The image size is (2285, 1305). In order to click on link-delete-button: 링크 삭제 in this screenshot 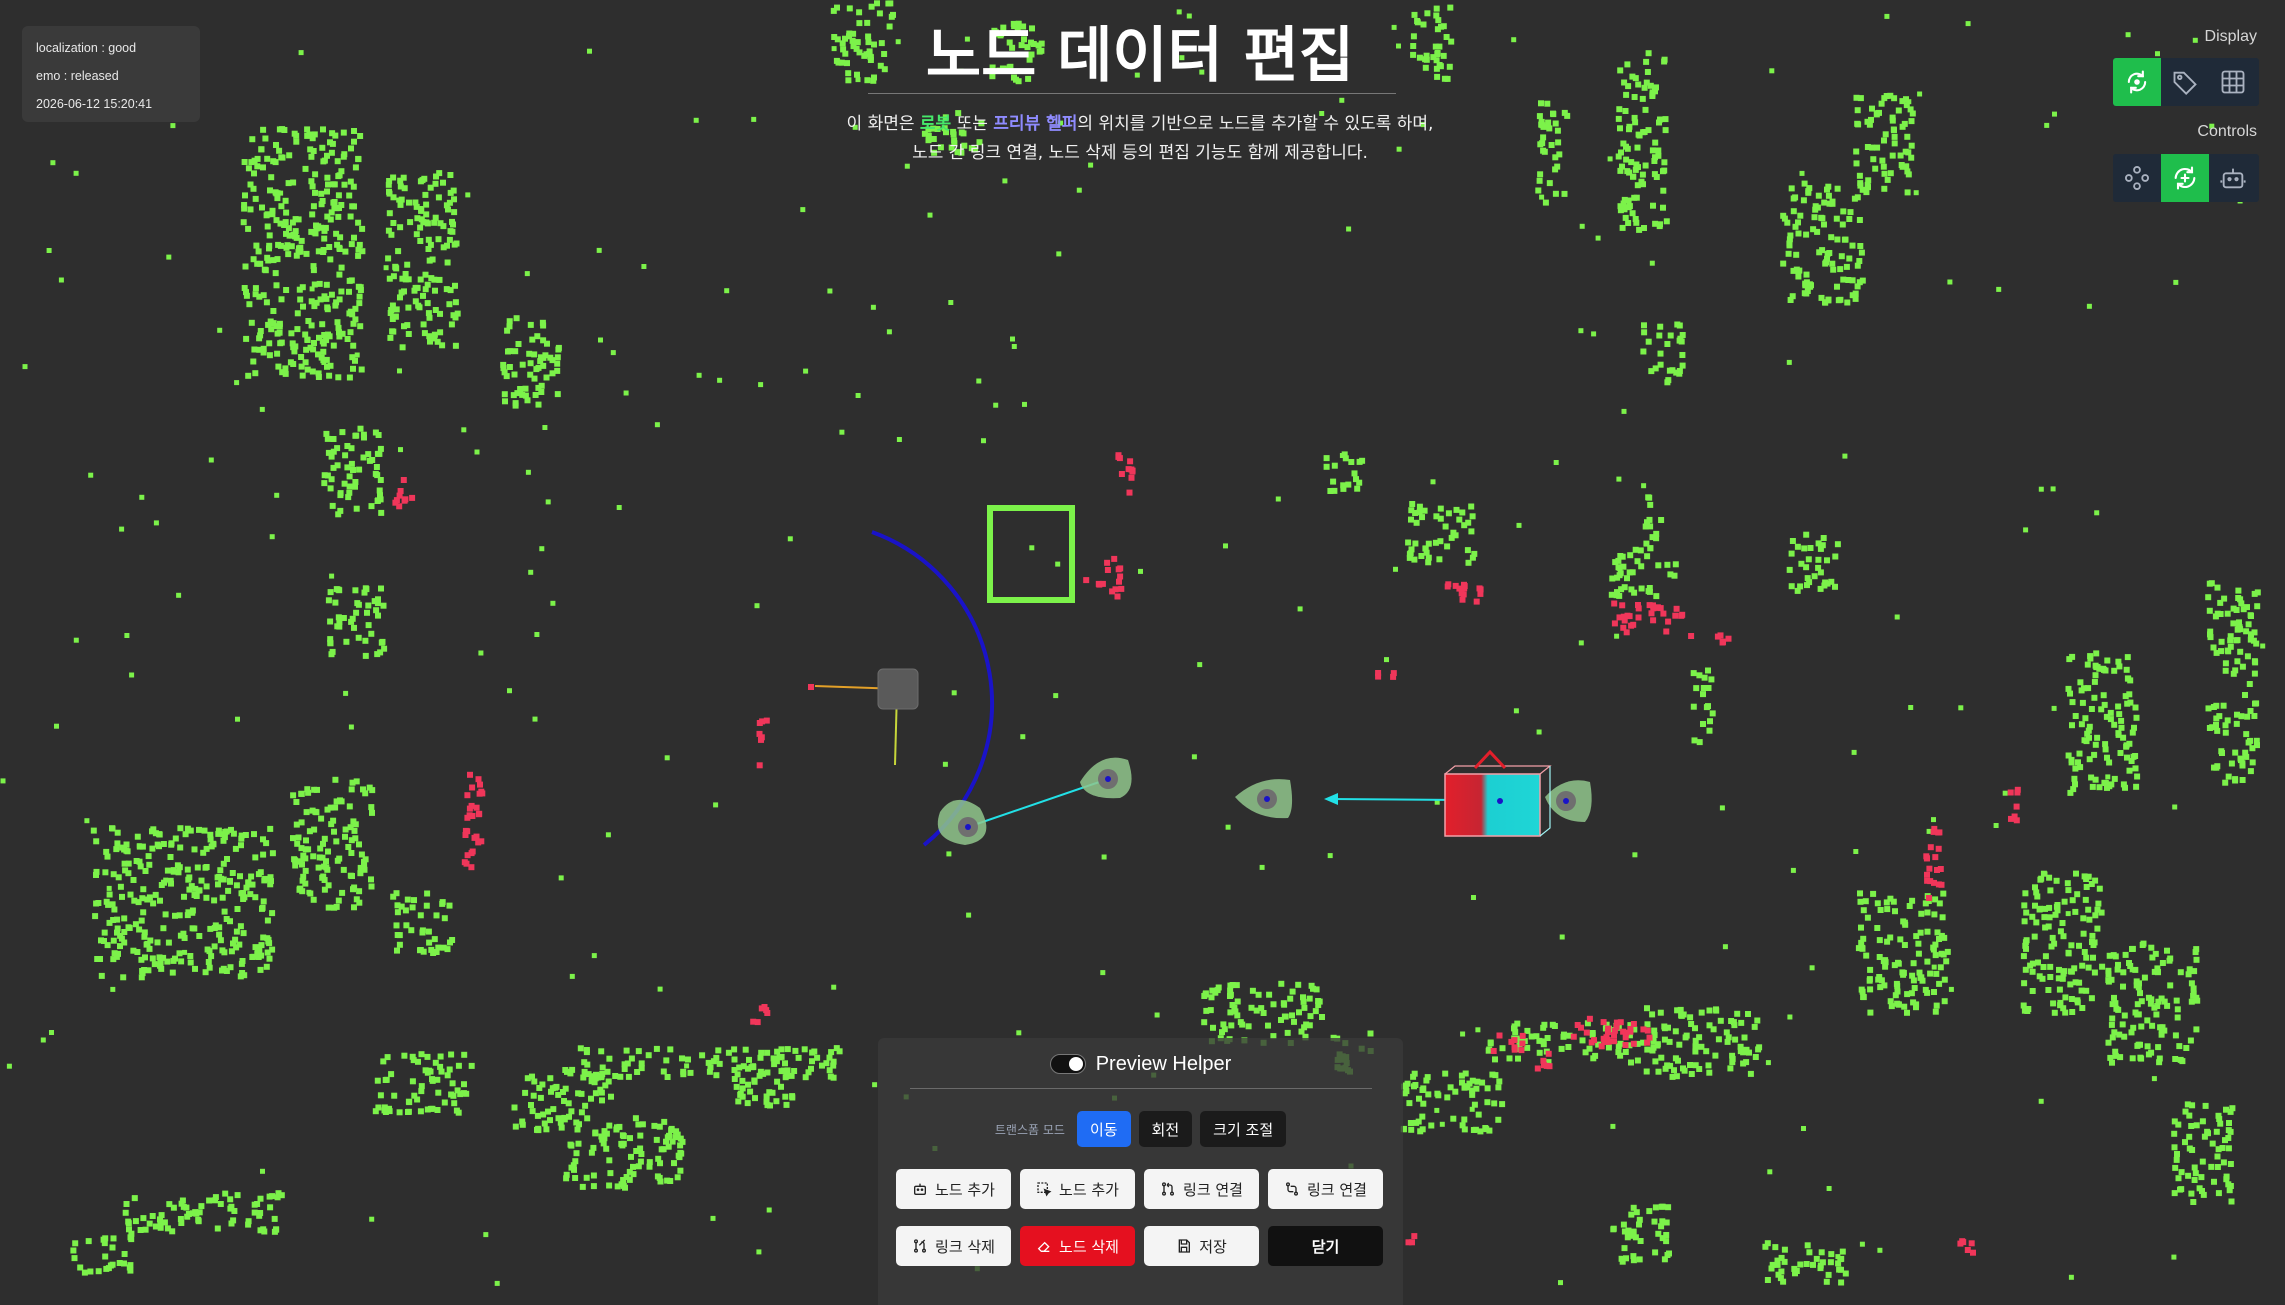, I will do `click(953, 1246)`.